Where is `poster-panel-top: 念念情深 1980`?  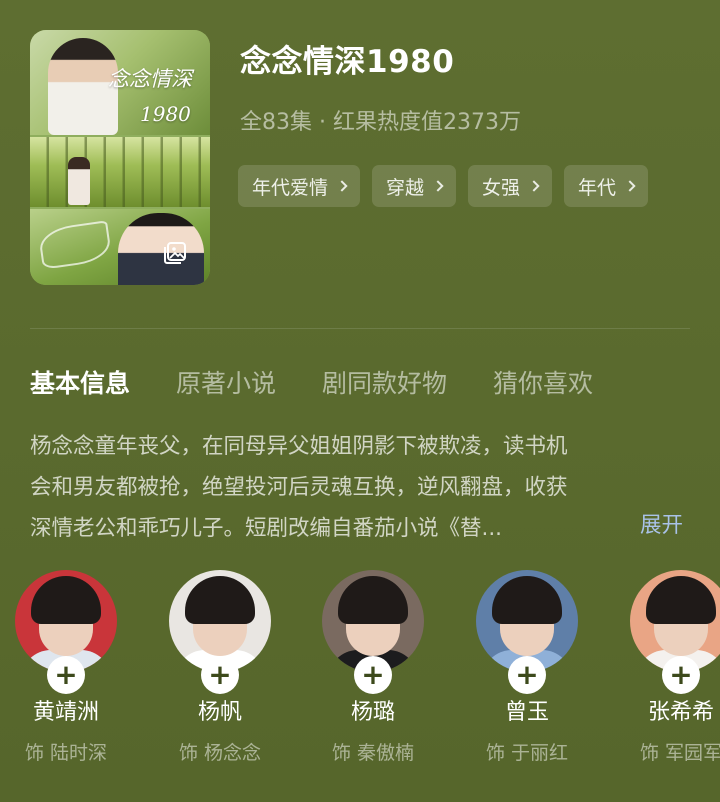 poster-panel-top: 念念情深 1980 is located at coordinates (120, 82).